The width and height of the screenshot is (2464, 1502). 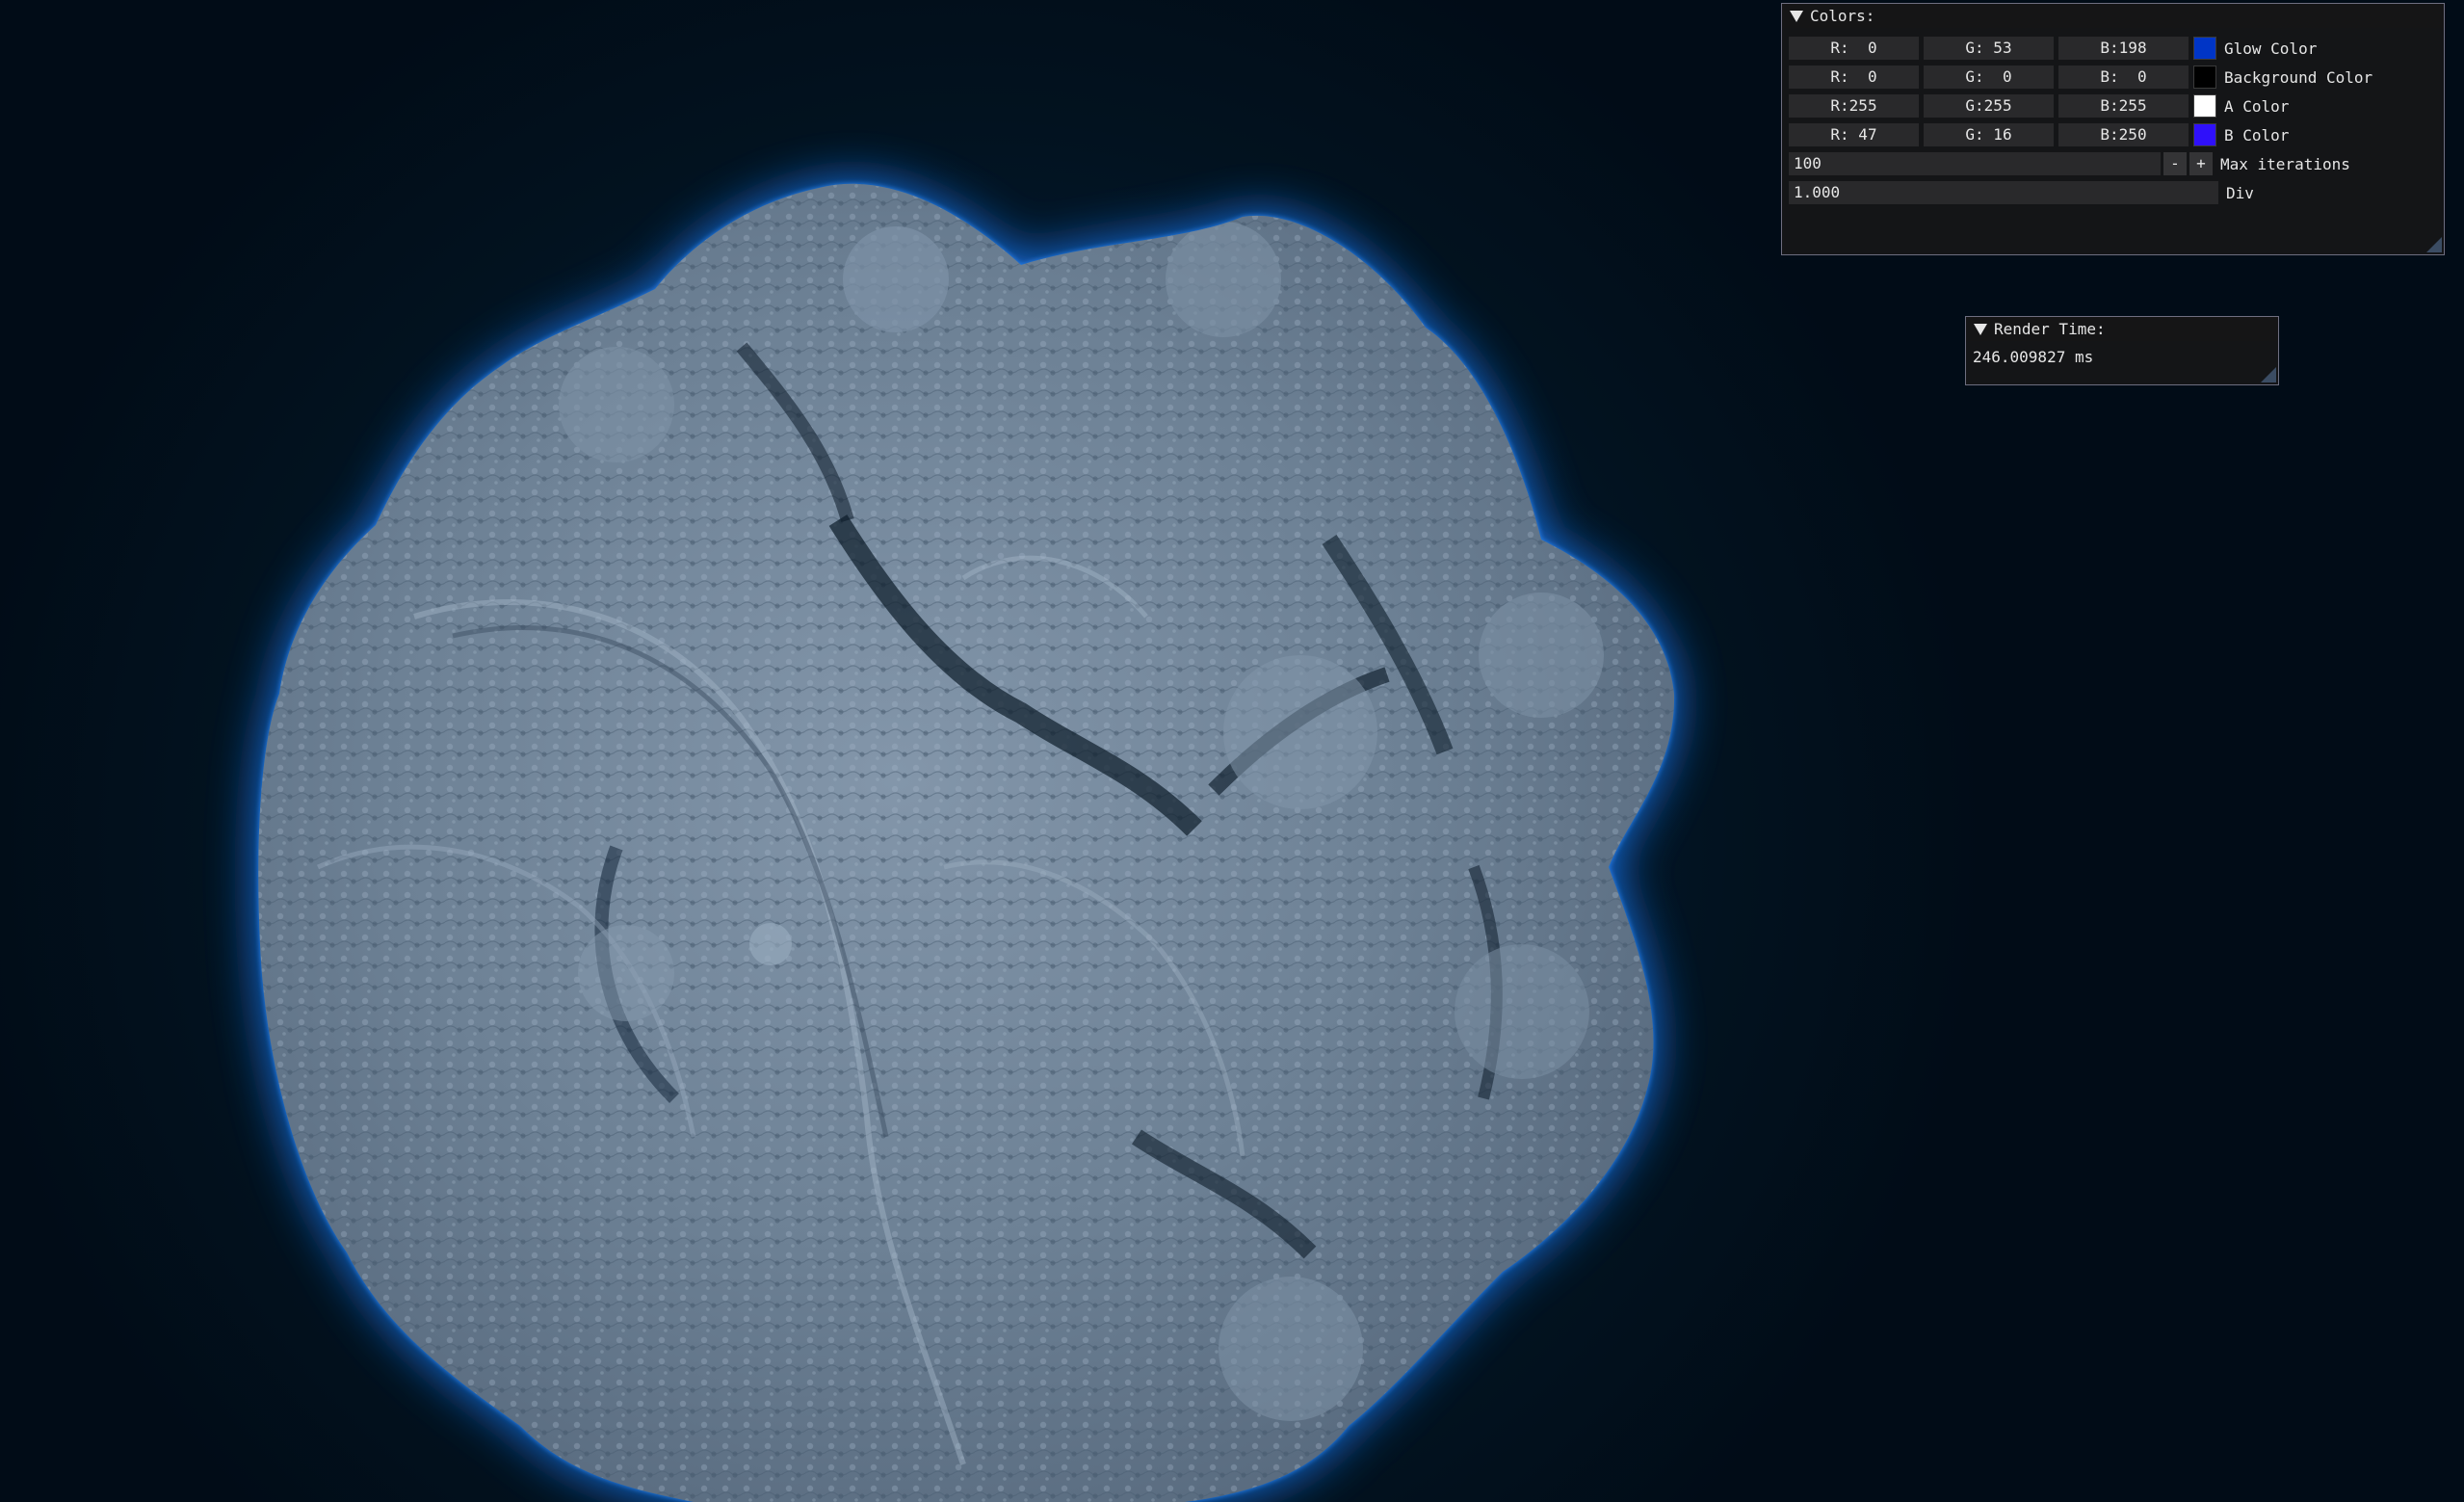 I want to click on background-color-row: R: 0 G: 0 B: 0 Background Color, so click(x=2080, y=77).